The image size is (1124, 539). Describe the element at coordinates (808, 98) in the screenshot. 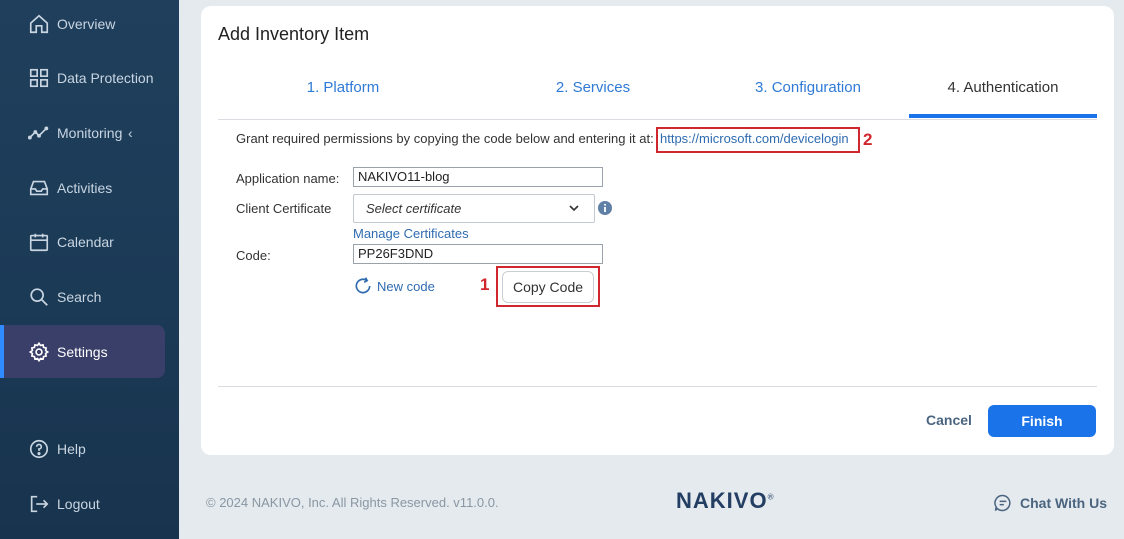

I see `tab-configuration: 3. Configuration` at that location.